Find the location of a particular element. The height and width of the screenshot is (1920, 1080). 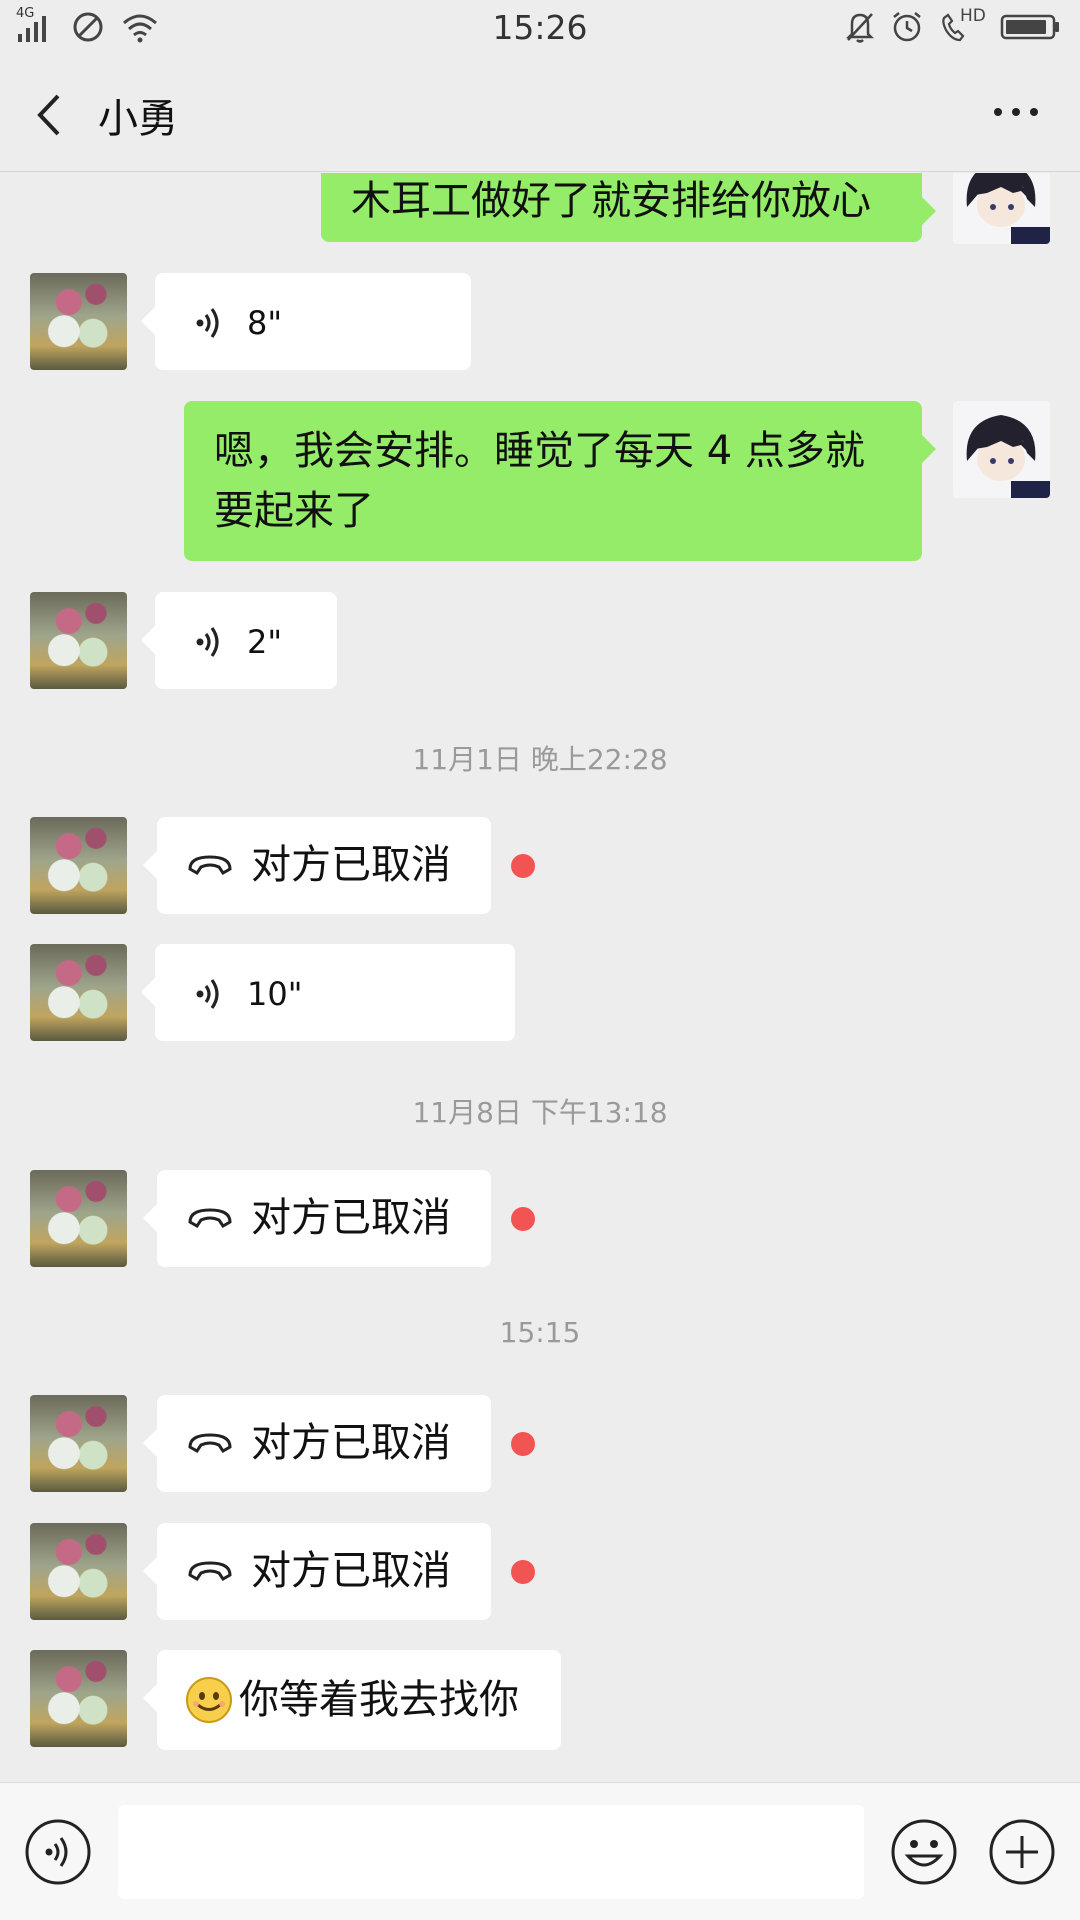

voice-duration: 2" is located at coordinates (265, 642).